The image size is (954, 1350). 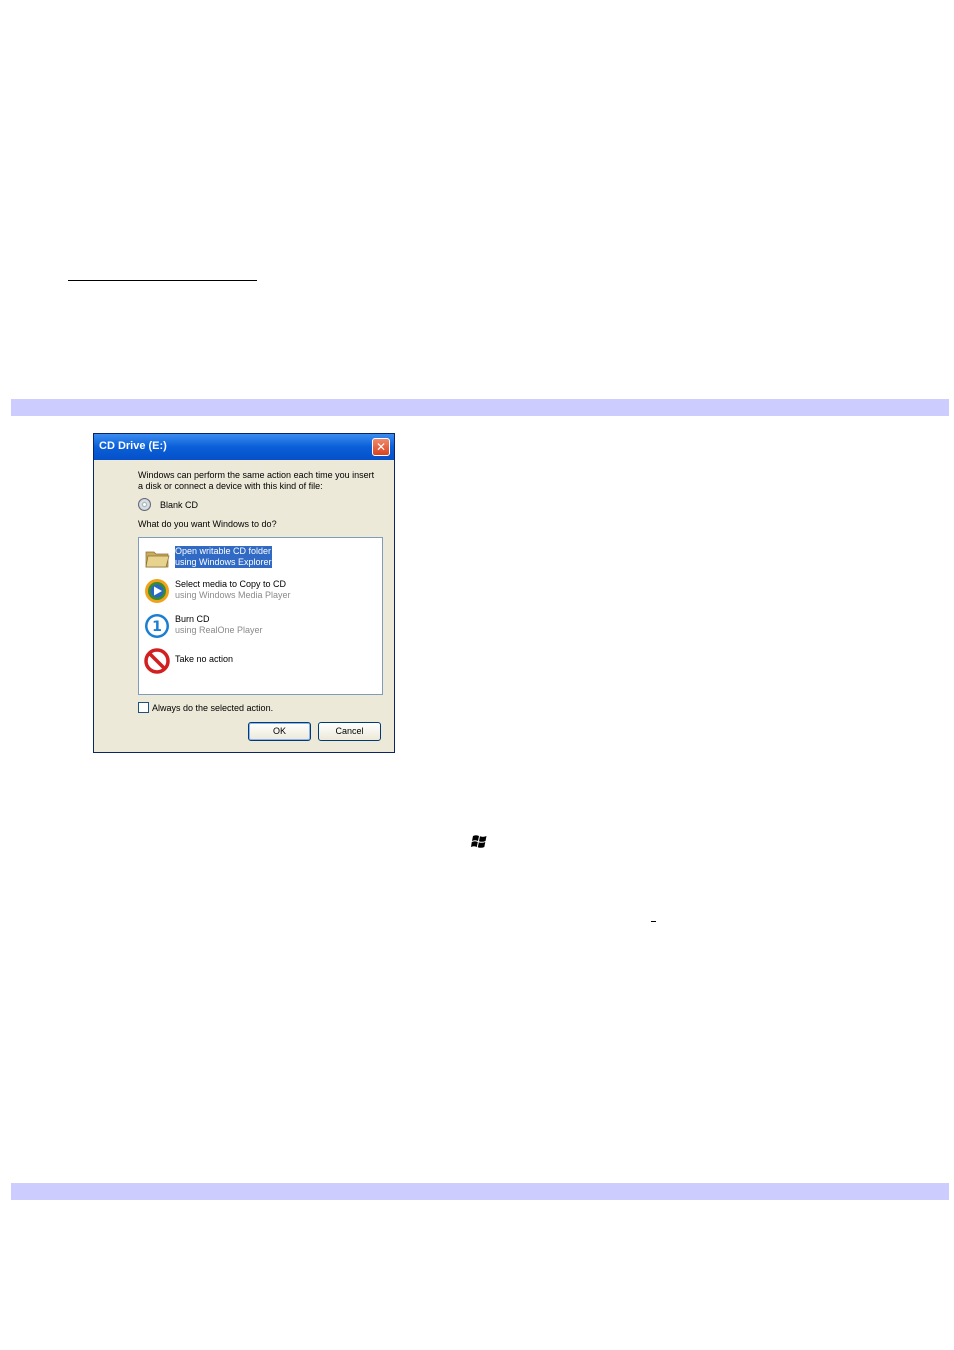 What do you see at coordinates (480, 407) in the screenshot?
I see `section-band-top` at bounding box center [480, 407].